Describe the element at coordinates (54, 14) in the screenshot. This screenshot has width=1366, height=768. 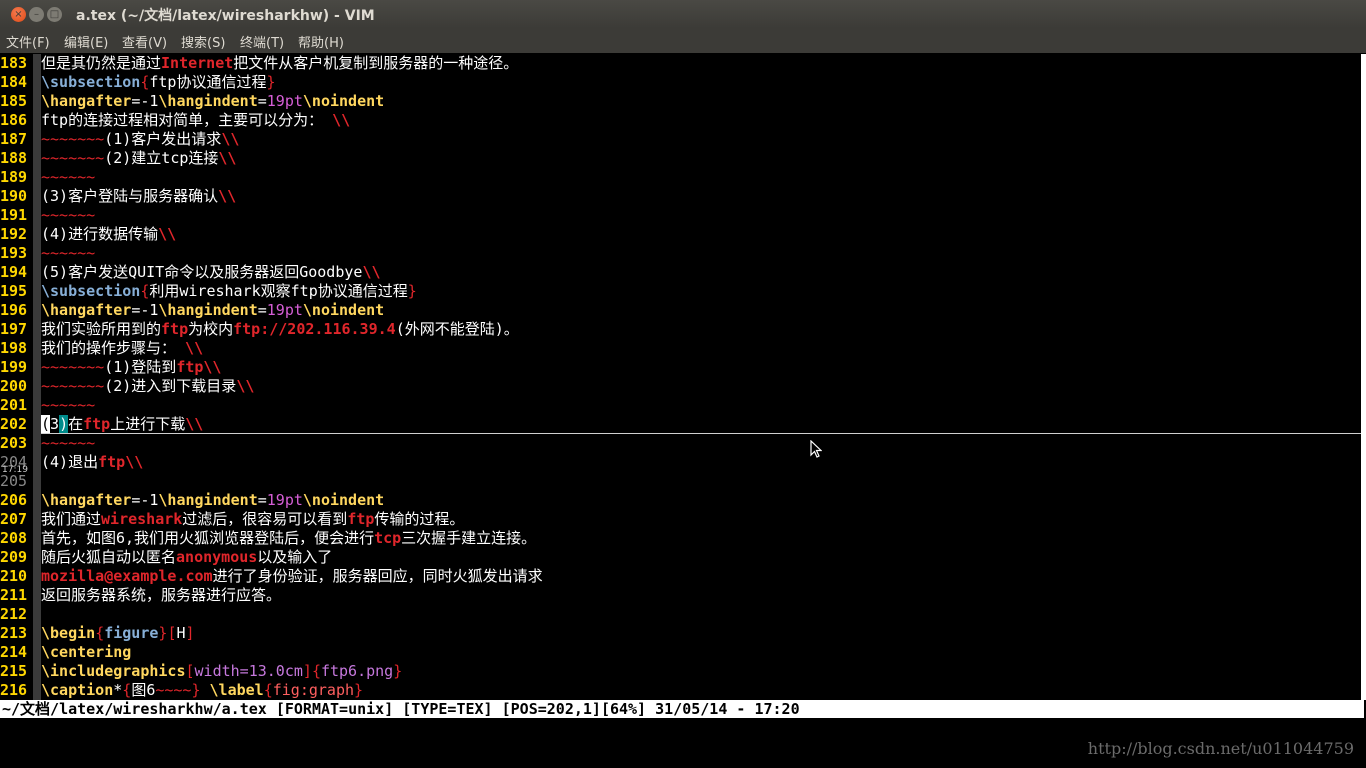
I see `maximize-icon: □` at that location.